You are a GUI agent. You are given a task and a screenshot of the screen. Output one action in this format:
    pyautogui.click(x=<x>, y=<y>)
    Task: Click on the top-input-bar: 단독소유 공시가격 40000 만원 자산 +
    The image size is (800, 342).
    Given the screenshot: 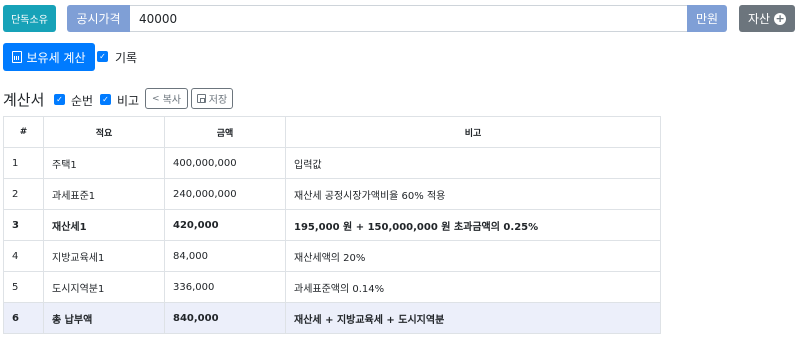 What is the action you would take?
    pyautogui.click(x=400, y=19)
    